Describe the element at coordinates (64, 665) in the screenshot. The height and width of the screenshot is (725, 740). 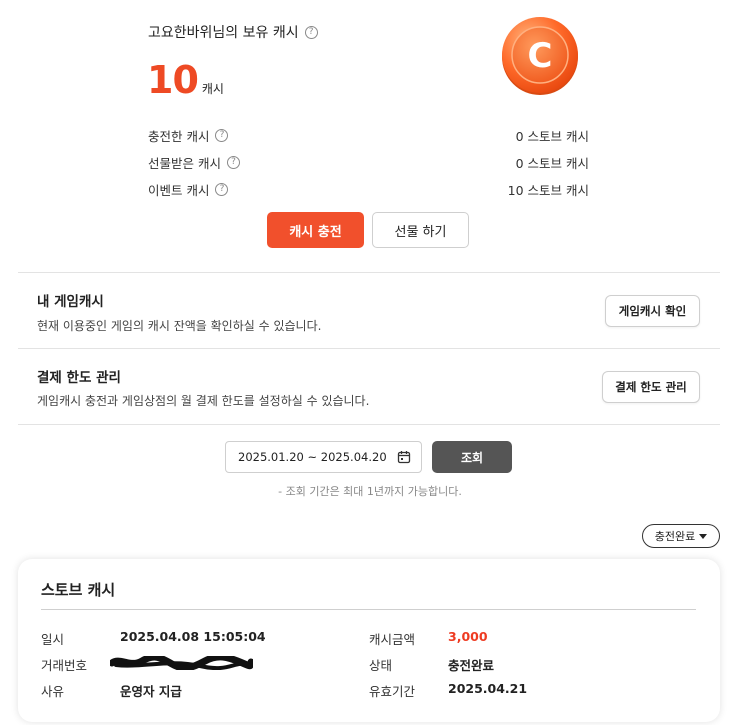
I see `transaction-number-label: 거래번호` at that location.